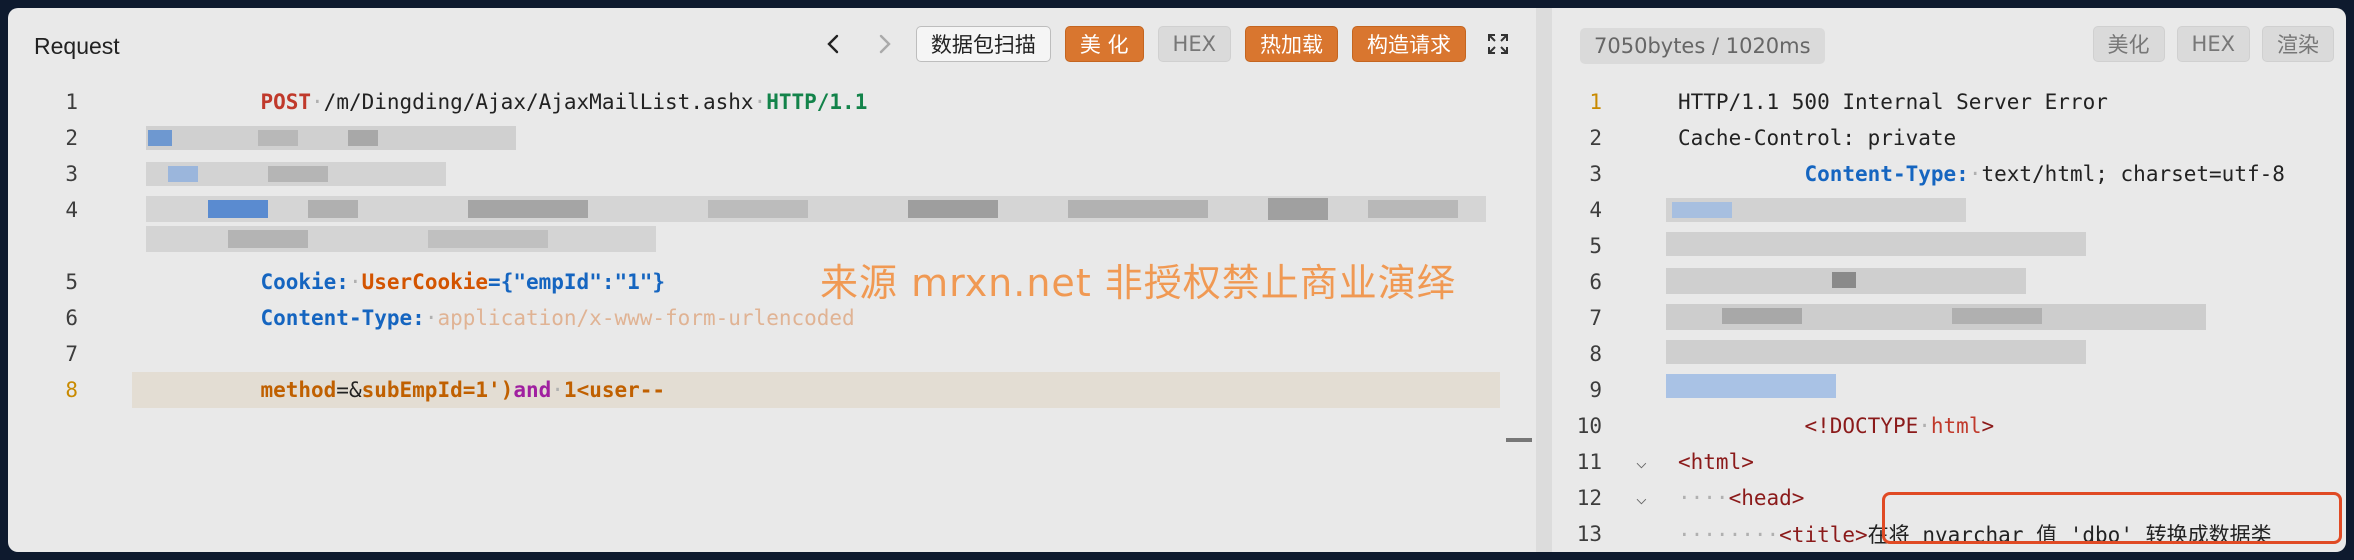  Describe the element at coordinates (538, 102) in the screenshot. I see `request-path: /m/Dingding/Ajax/AjaxMailList.ashx` at that location.